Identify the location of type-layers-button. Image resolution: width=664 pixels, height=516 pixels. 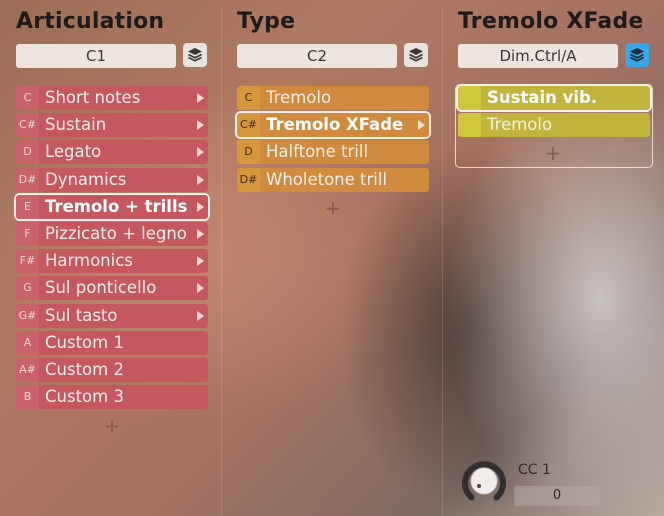
(416, 55).